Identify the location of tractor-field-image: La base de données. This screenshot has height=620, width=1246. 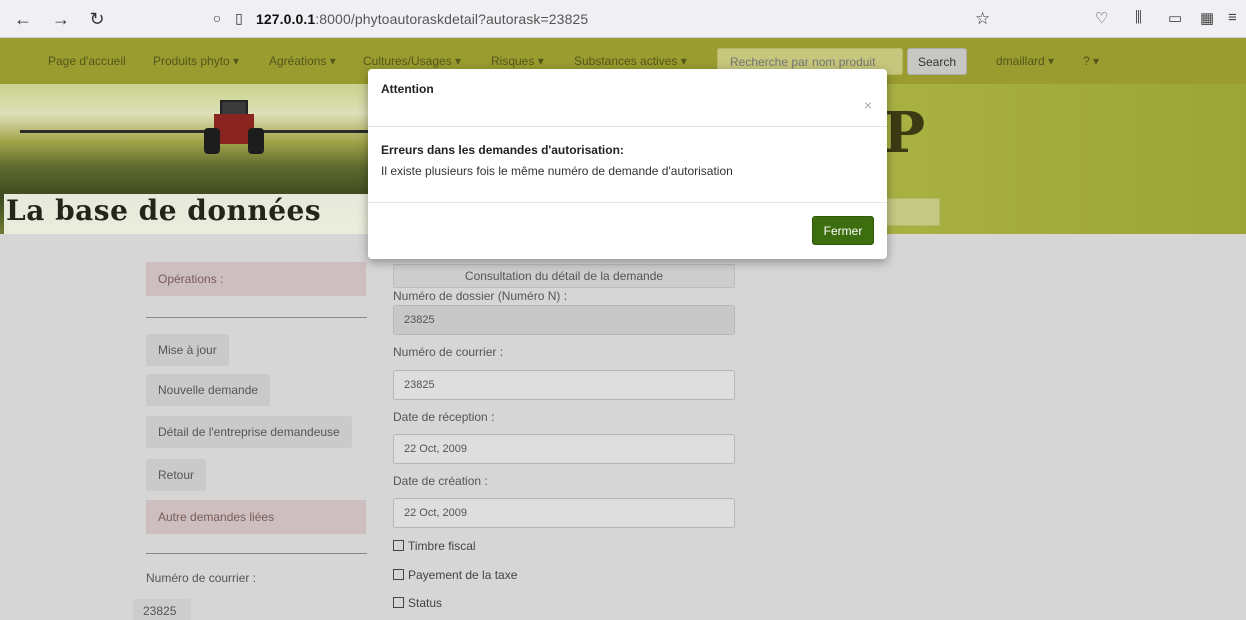
(195, 159).